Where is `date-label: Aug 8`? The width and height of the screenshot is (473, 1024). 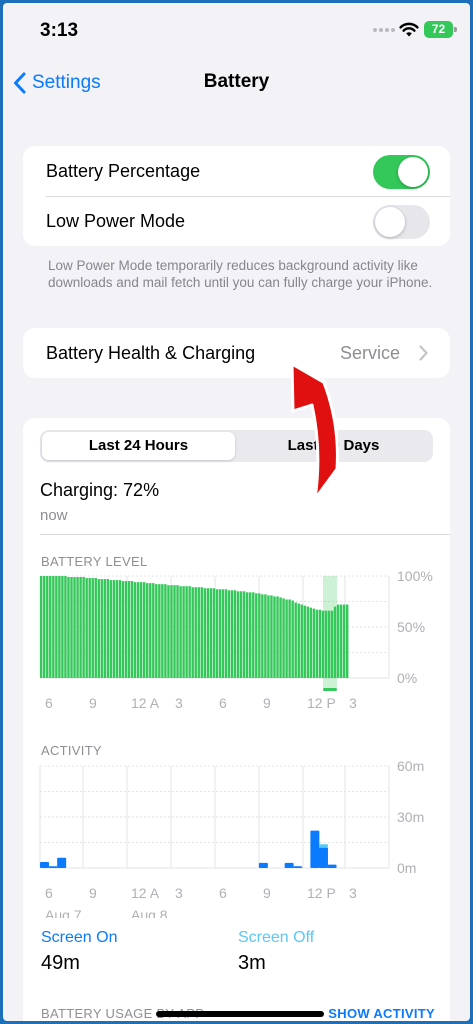
date-label: Aug 8 is located at coordinates (149, 912).